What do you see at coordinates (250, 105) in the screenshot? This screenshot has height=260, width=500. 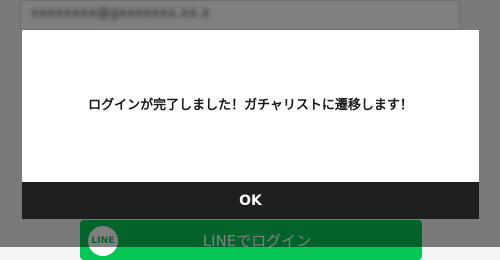 I see `dialog-message: ログインが完了しました！ガチャリストに遷移します！` at bounding box center [250, 105].